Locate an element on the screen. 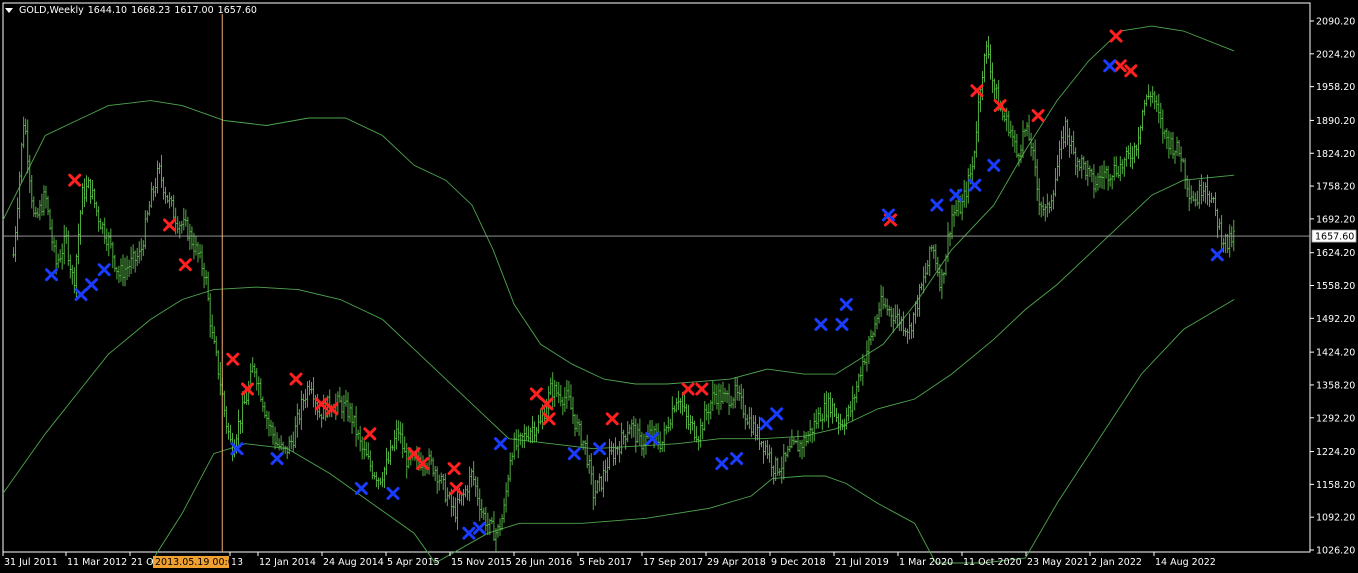  current-price-label: 1657.60 is located at coordinates (1334, 237).